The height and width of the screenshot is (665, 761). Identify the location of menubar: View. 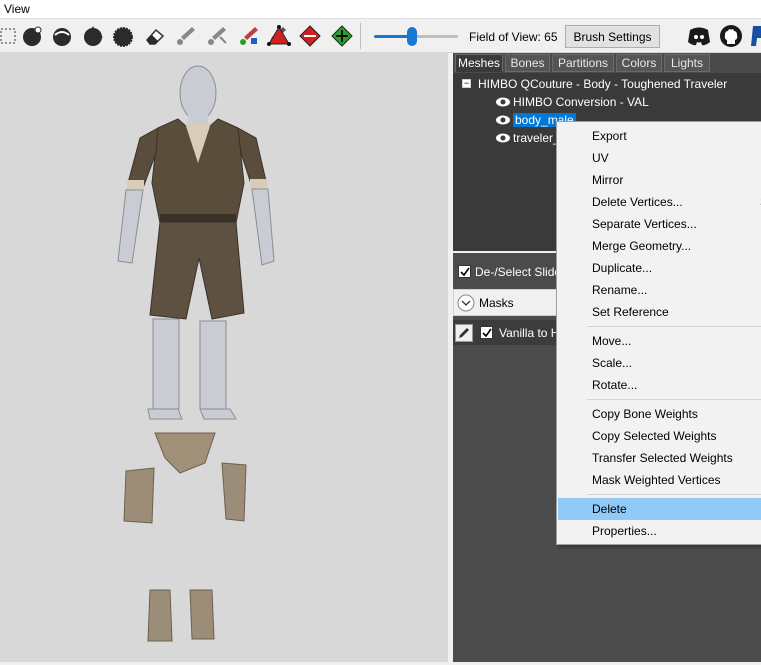
(380, 9).